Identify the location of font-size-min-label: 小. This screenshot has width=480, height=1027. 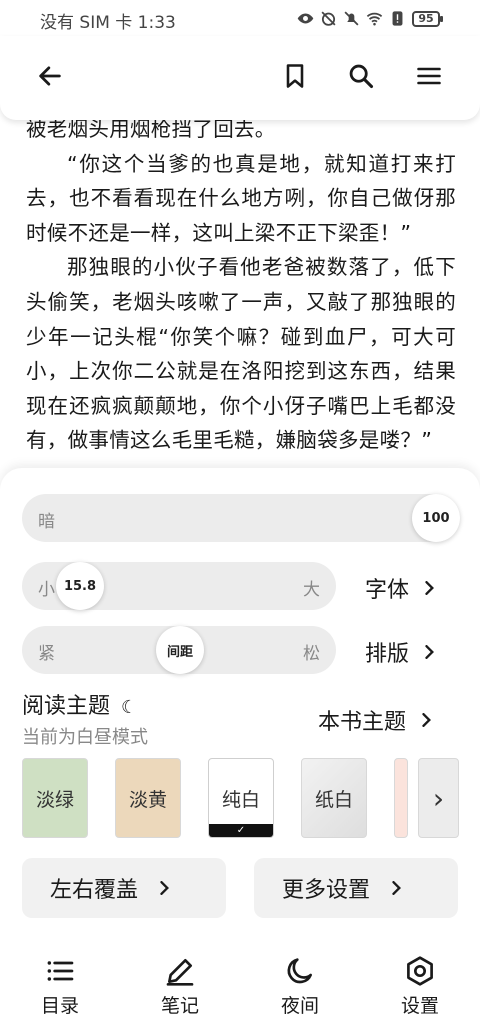
(46, 590).